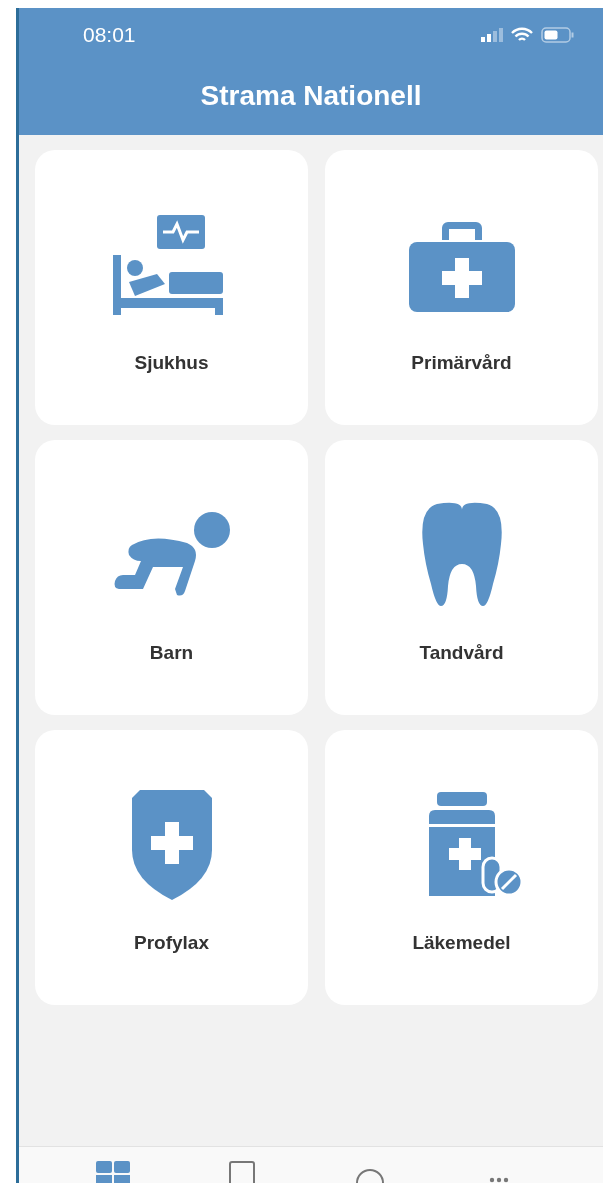  What do you see at coordinates (311, 96) in the screenshot?
I see `app-title: Strama Nationell` at bounding box center [311, 96].